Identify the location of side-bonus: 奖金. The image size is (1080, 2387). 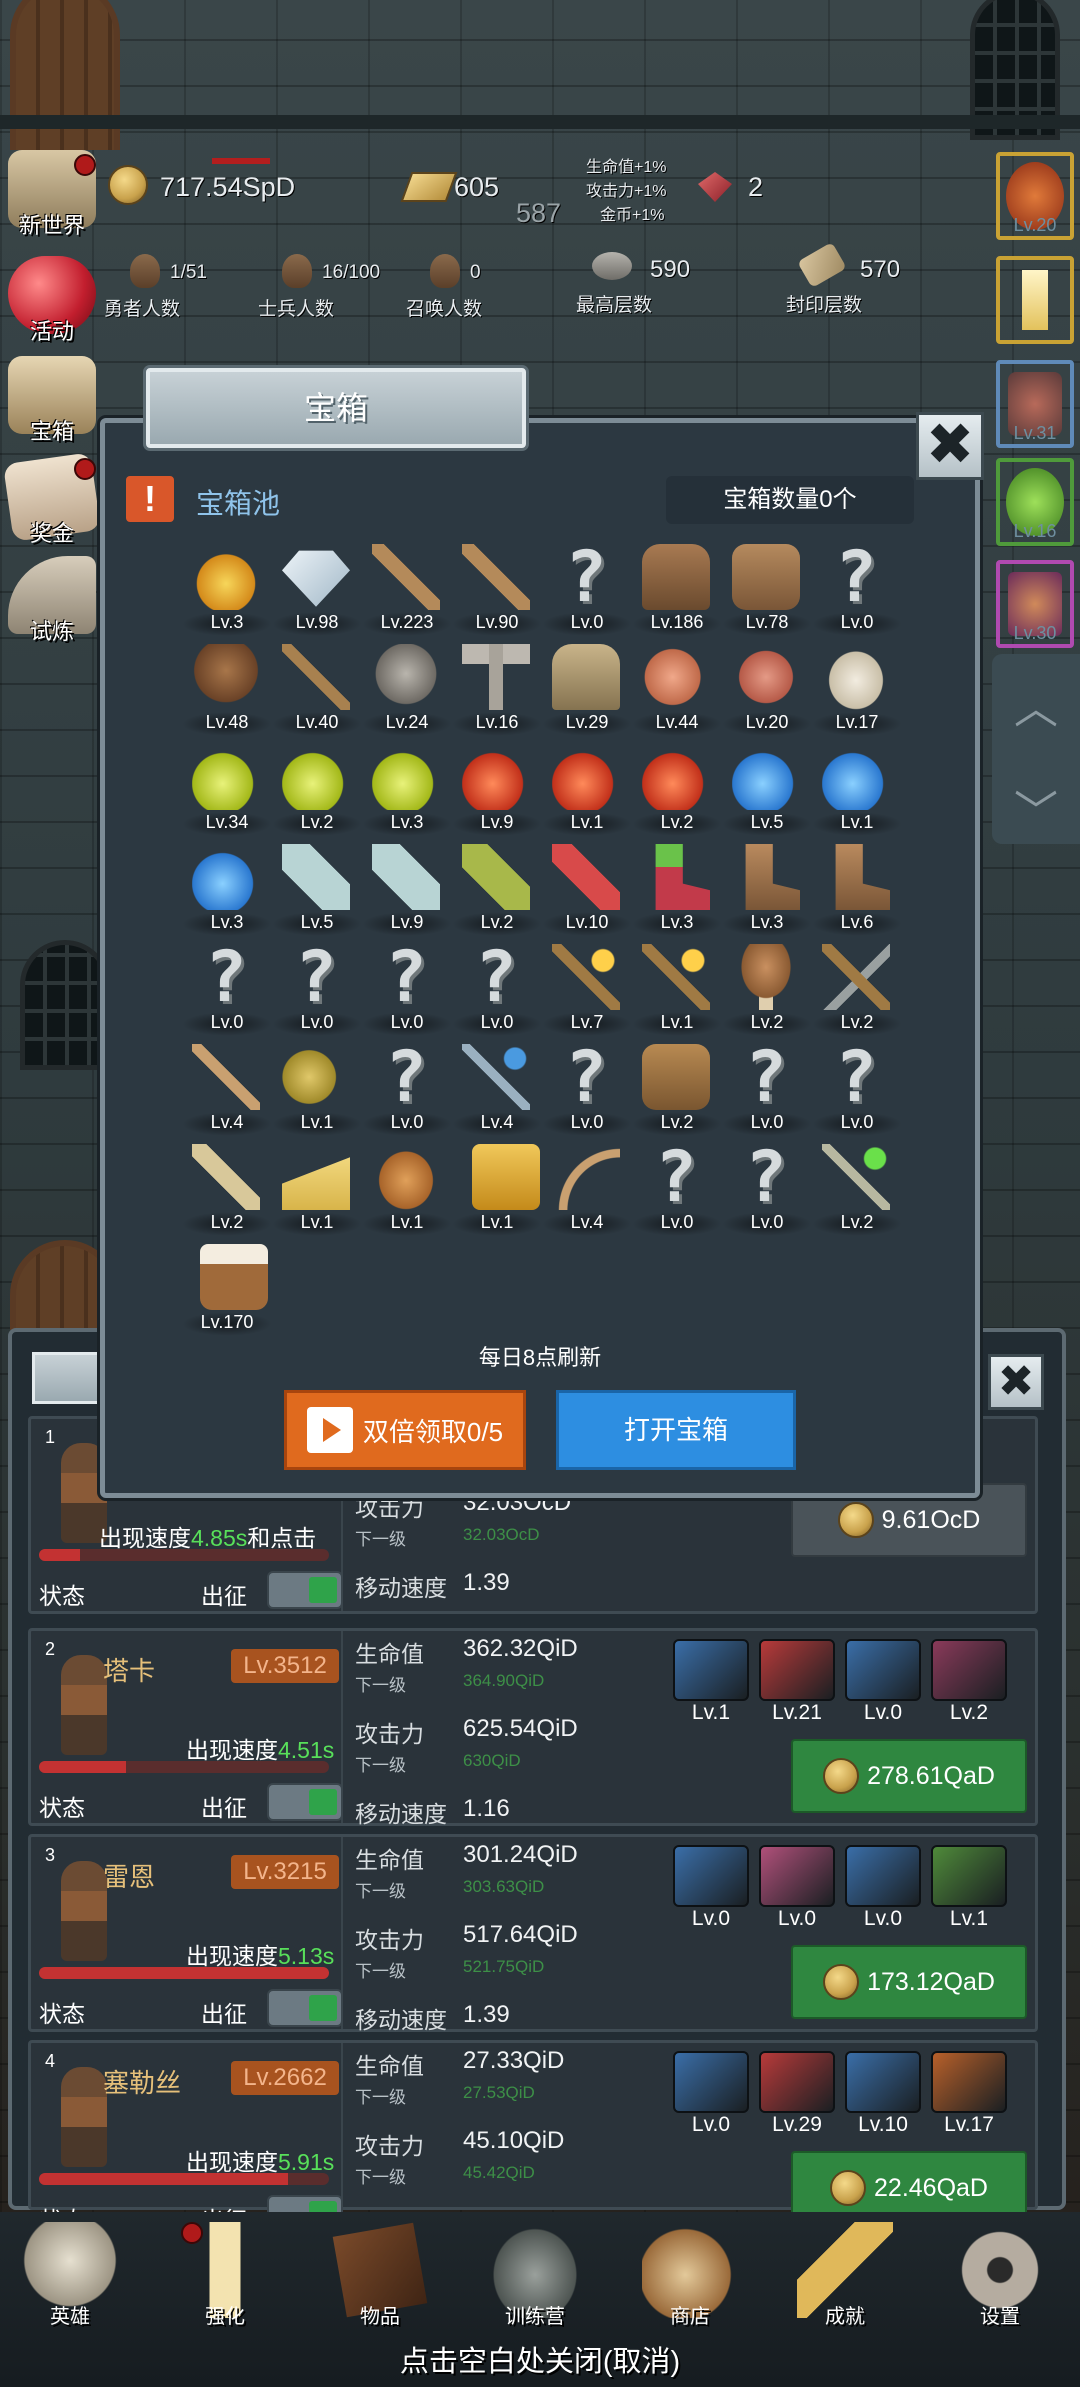
(52, 500).